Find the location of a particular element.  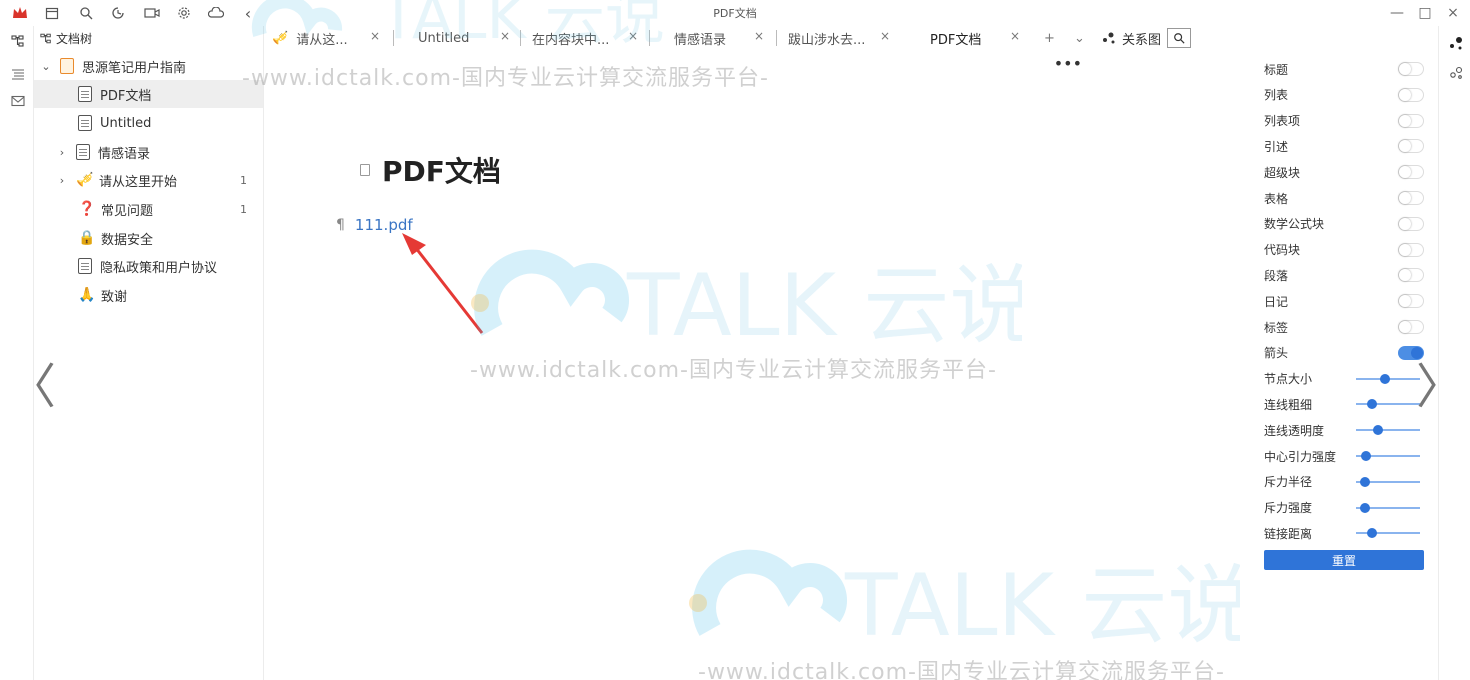

graph-setting-slider-row: 连线透明度 is located at coordinates (1344, 430).